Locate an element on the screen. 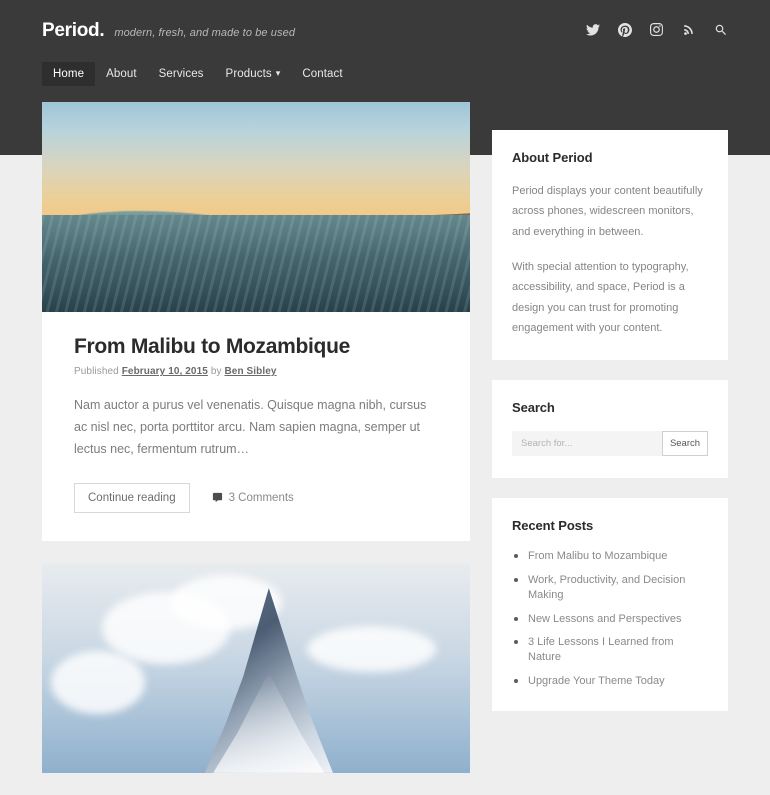  post-date-link: February 10, 2015 is located at coordinates (165, 371).